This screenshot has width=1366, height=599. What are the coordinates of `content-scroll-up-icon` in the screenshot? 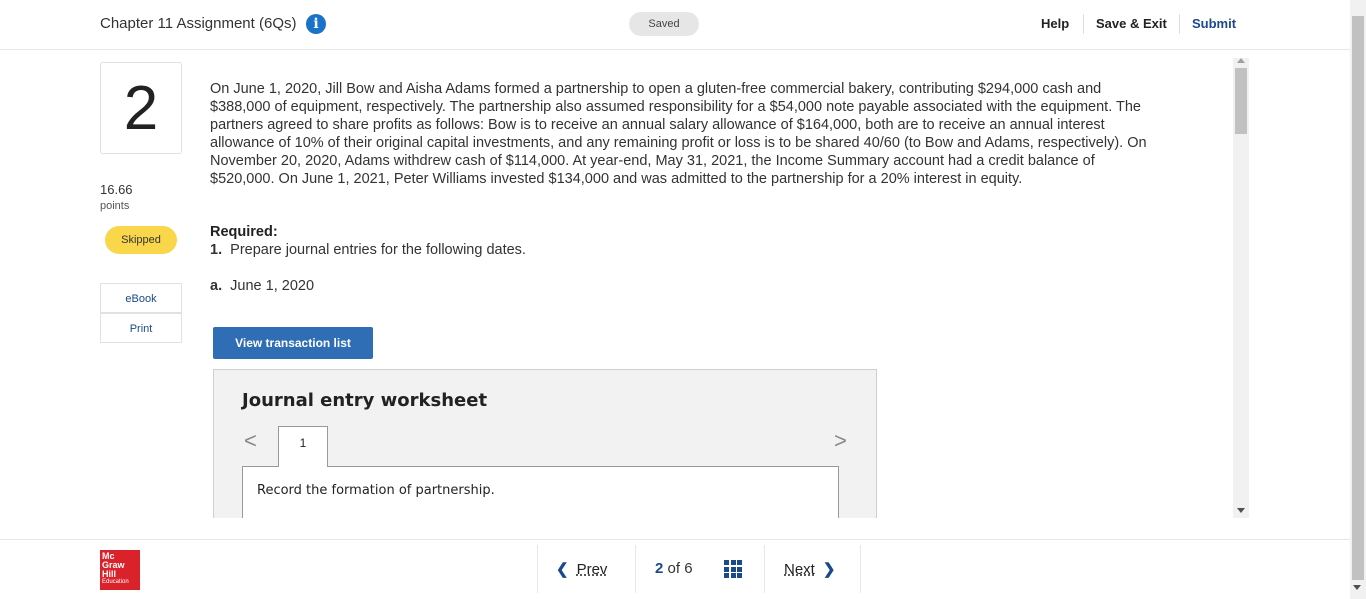 It's located at (1241, 60).